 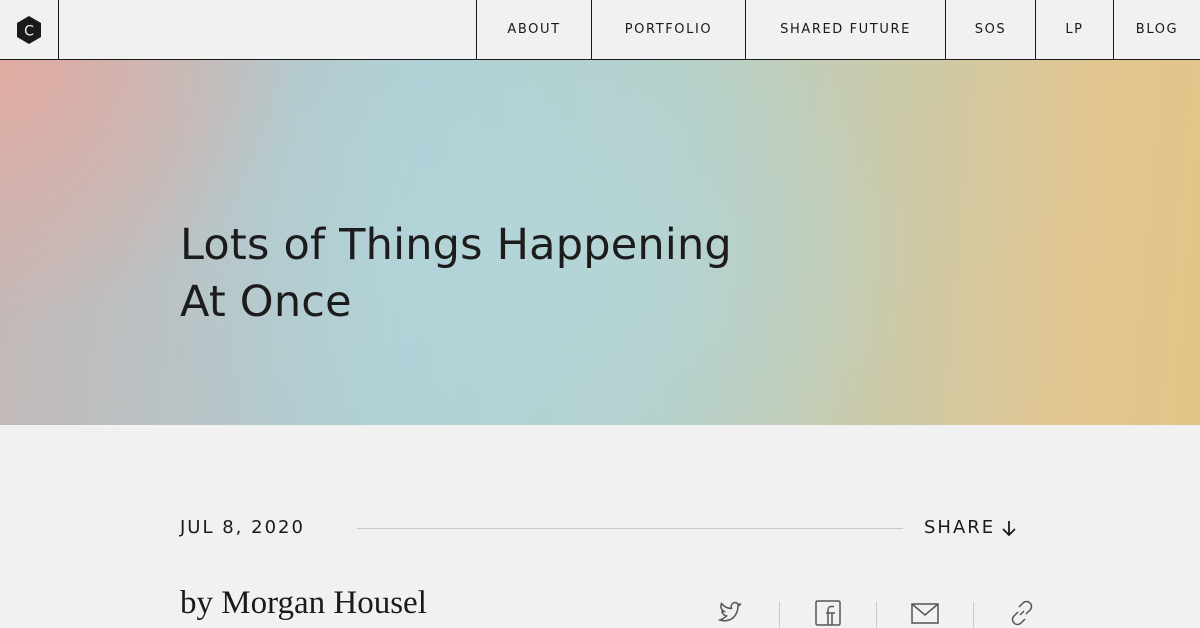 I want to click on title-line-2: At Once, so click(x=266, y=302).